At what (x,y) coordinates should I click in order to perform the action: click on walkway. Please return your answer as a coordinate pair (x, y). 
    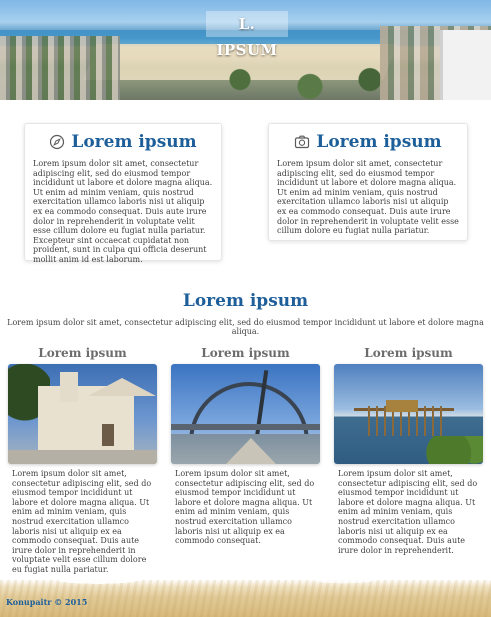
    Looking at the image, I should click on (251, 451).